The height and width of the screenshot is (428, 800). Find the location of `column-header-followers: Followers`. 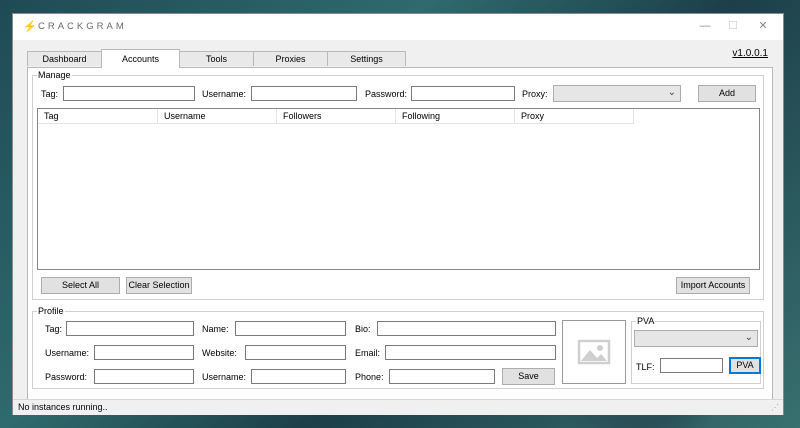

column-header-followers: Followers is located at coordinates (336, 116).